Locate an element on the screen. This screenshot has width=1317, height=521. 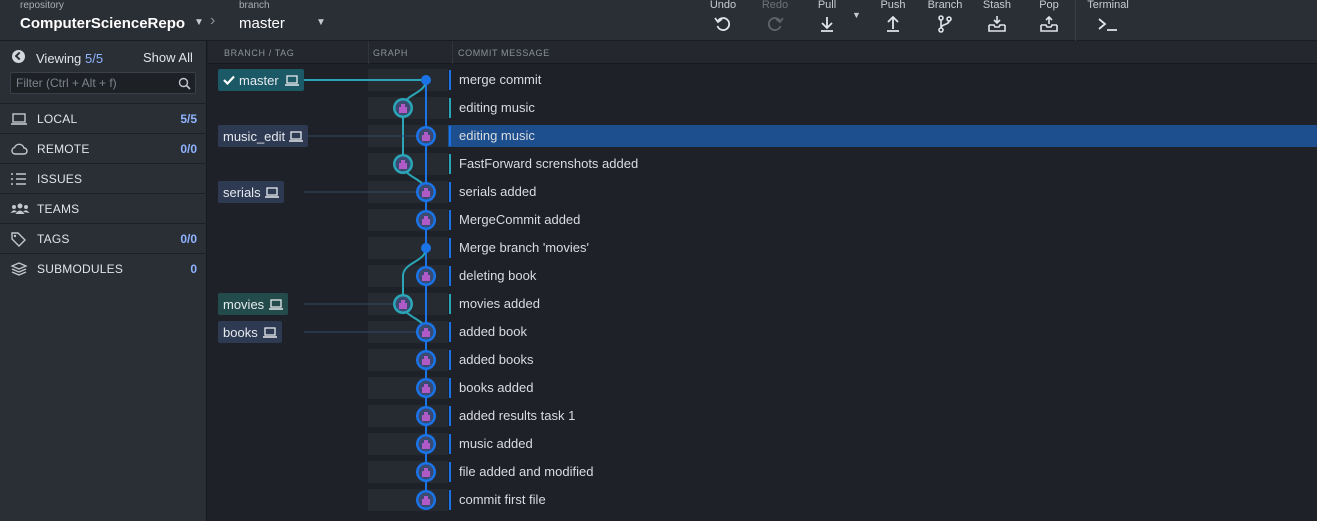
branch-label: branch is located at coordinates (254, 5).